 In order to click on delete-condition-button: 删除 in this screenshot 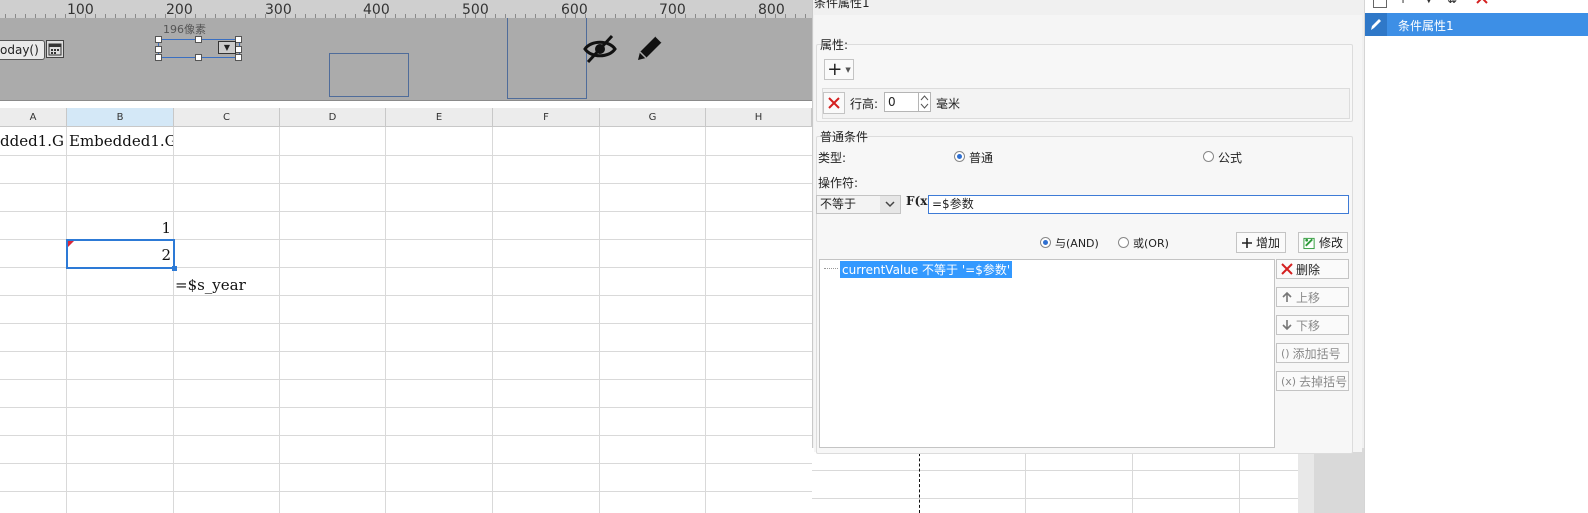, I will do `click(1312, 269)`.